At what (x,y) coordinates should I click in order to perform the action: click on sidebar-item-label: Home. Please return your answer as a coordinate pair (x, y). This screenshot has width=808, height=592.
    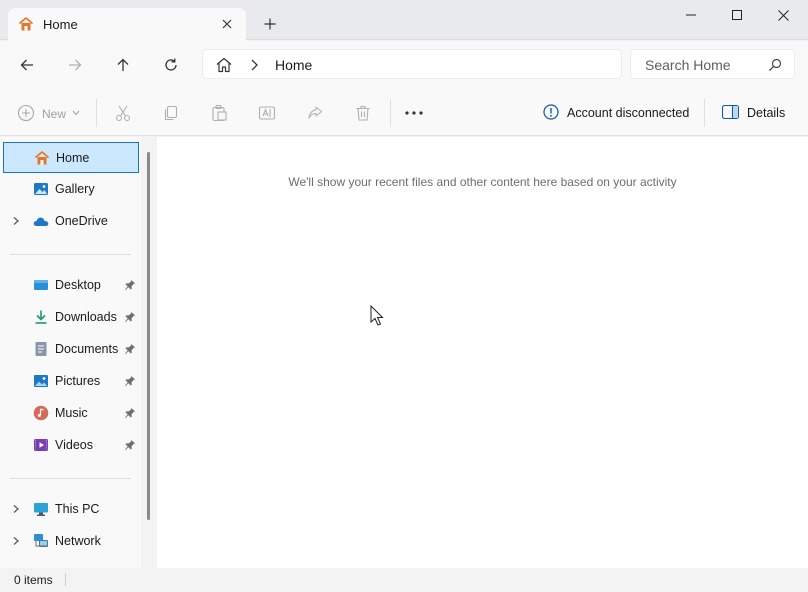
    Looking at the image, I should click on (73, 158).